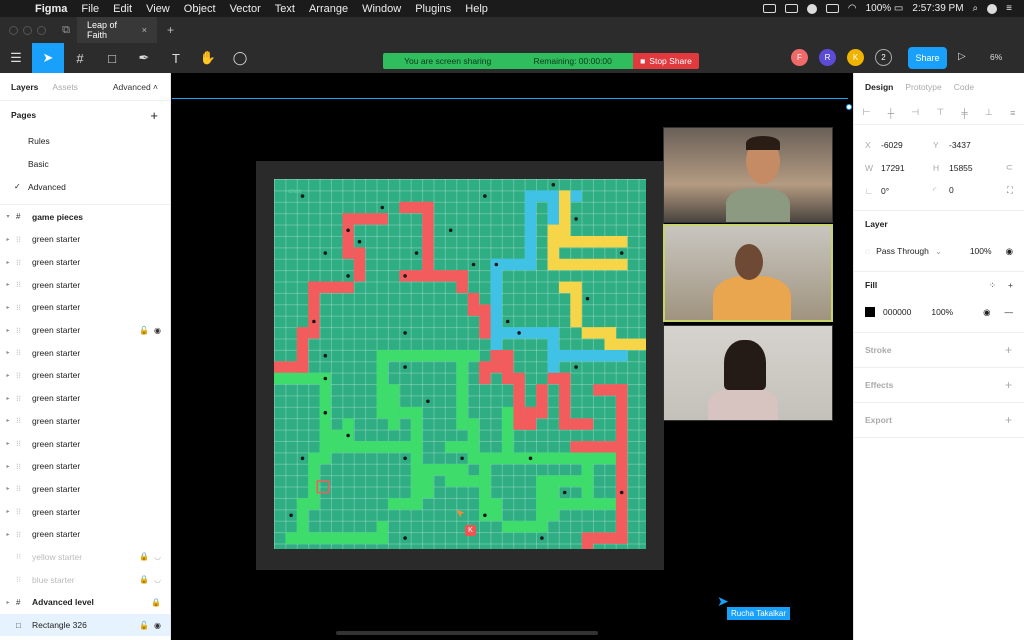 The height and width of the screenshot is (640, 1024). I want to click on airplay-icon, so click(832, 8).